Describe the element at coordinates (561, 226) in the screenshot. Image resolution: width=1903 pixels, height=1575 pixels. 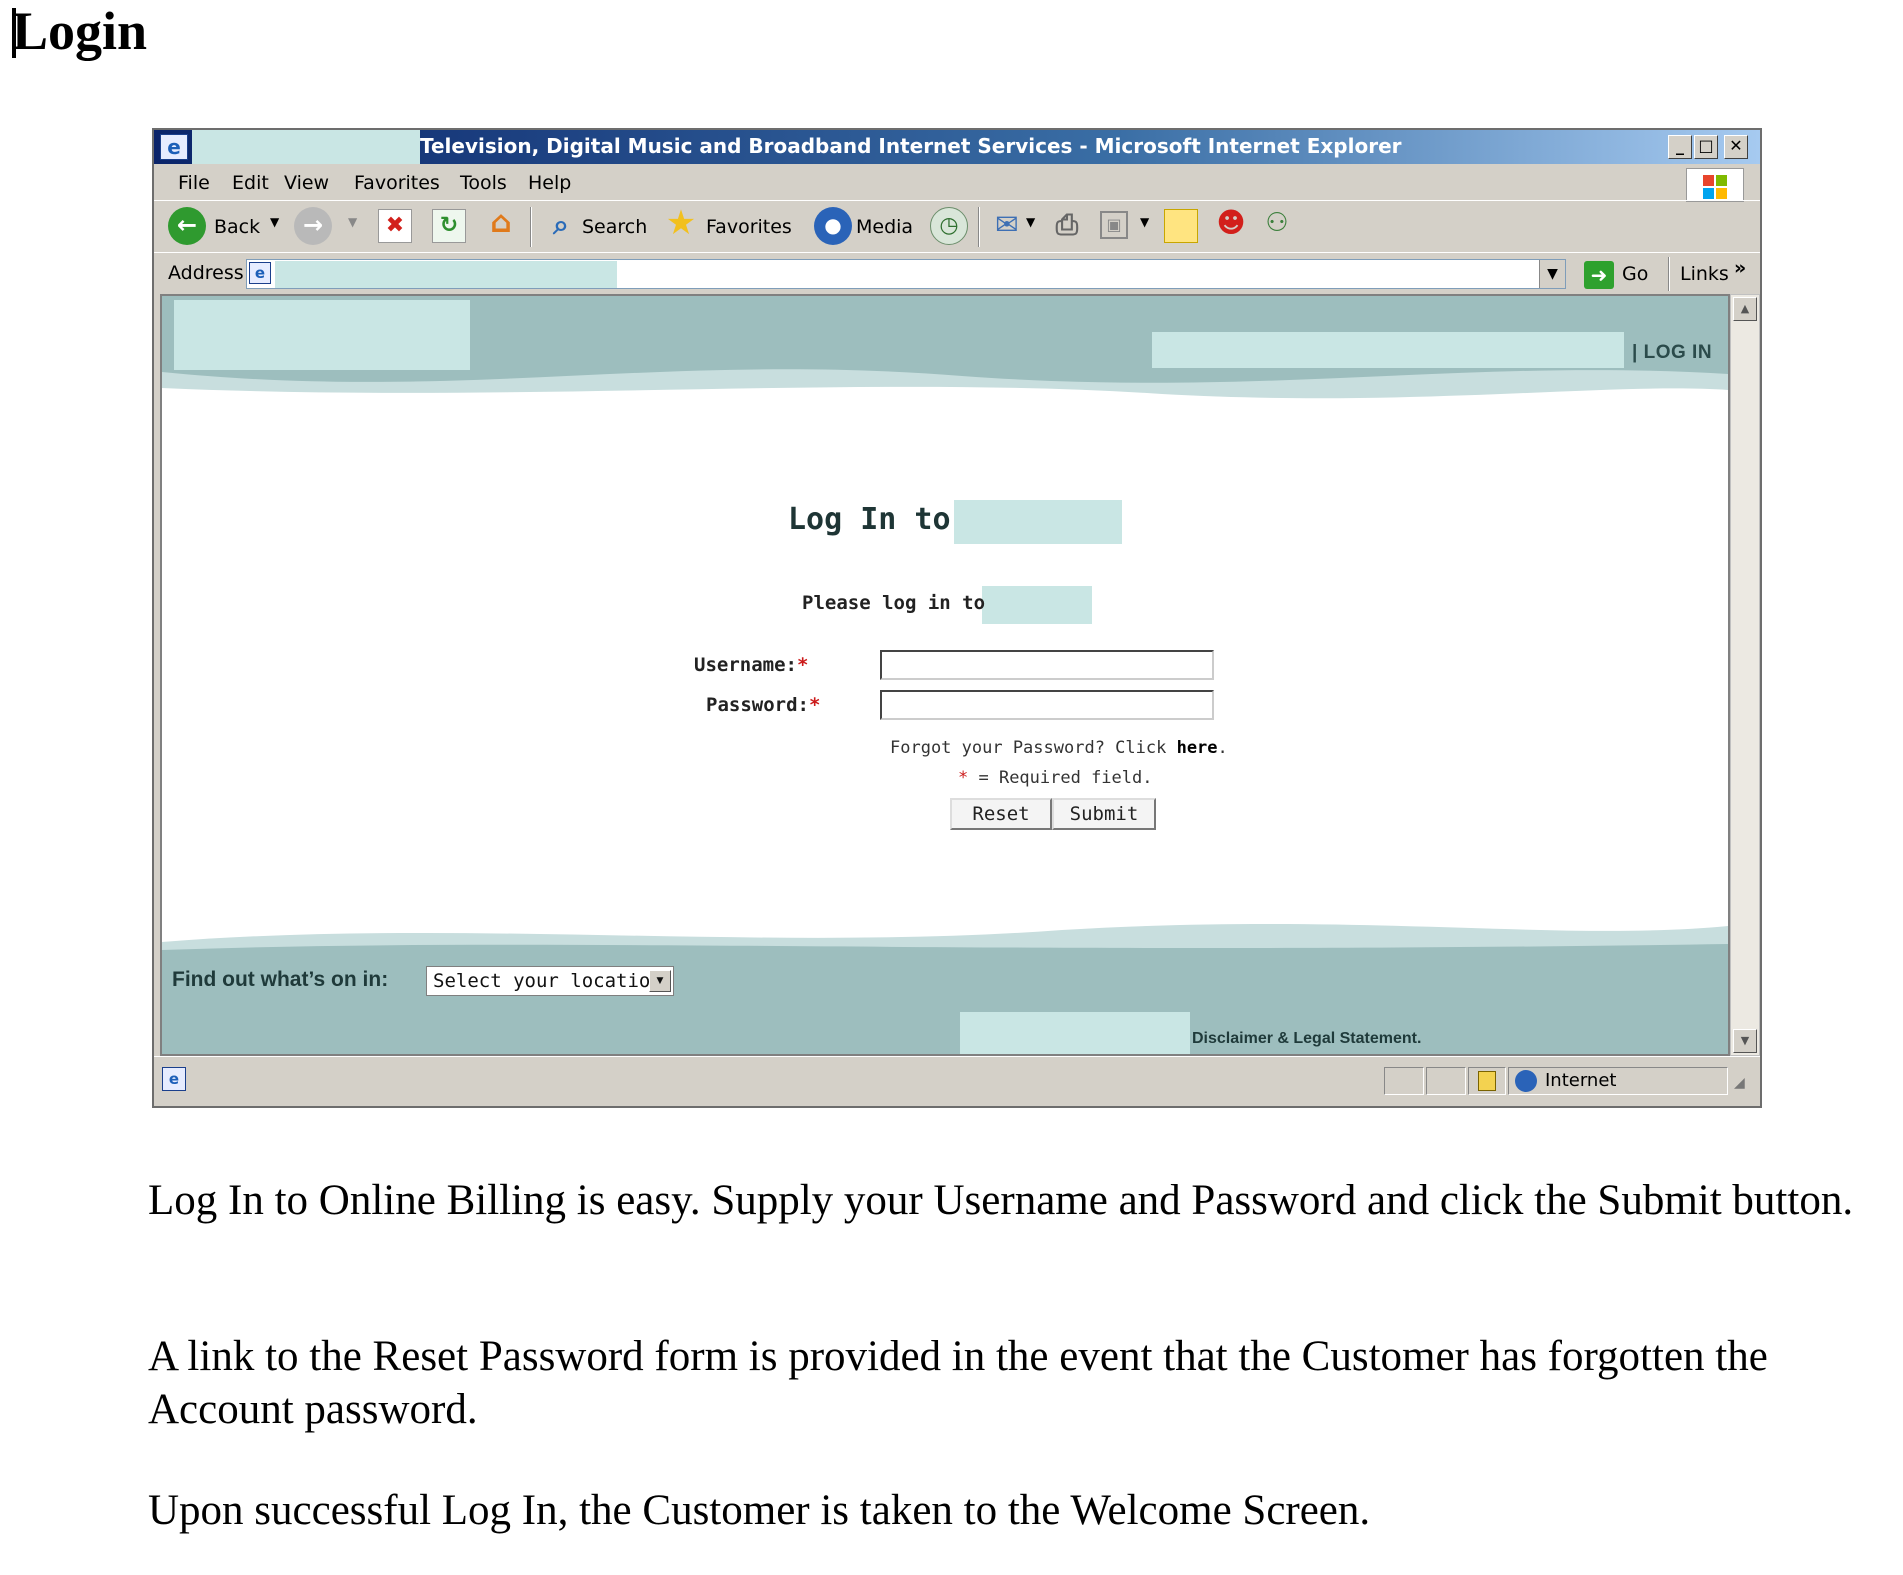
I see `search-icon: ⌕` at that location.